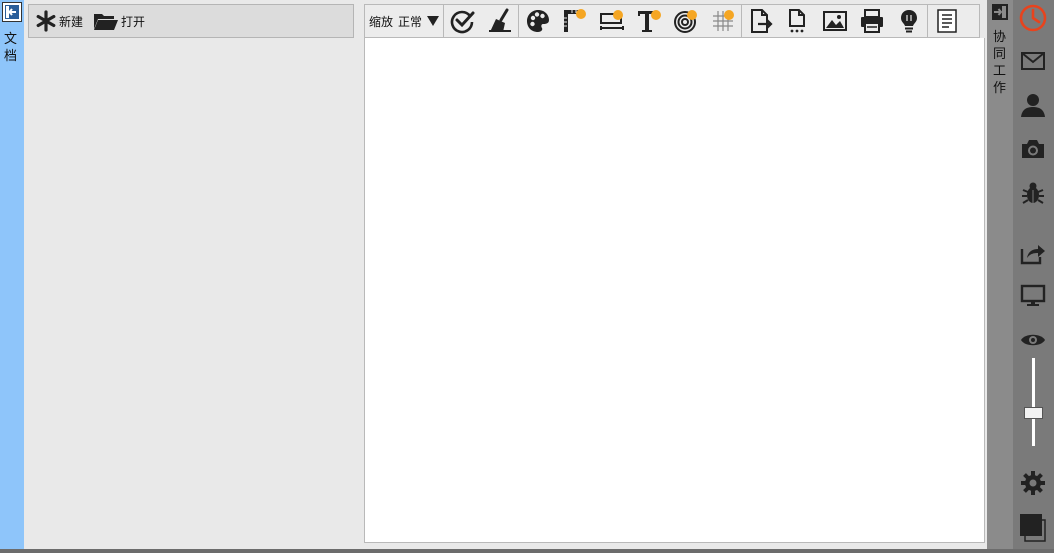 The height and width of the screenshot is (553, 1054). What do you see at coordinates (106, 22) in the screenshot?
I see `folder-open-icon` at bounding box center [106, 22].